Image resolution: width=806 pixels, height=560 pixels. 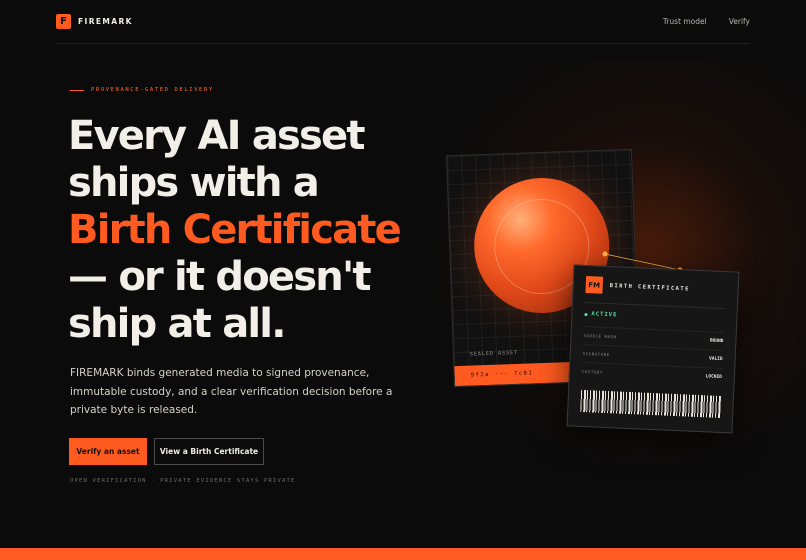 What do you see at coordinates (403, 554) in the screenshot?
I see `bottom-accent-bar` at bounding box center [403, 554].